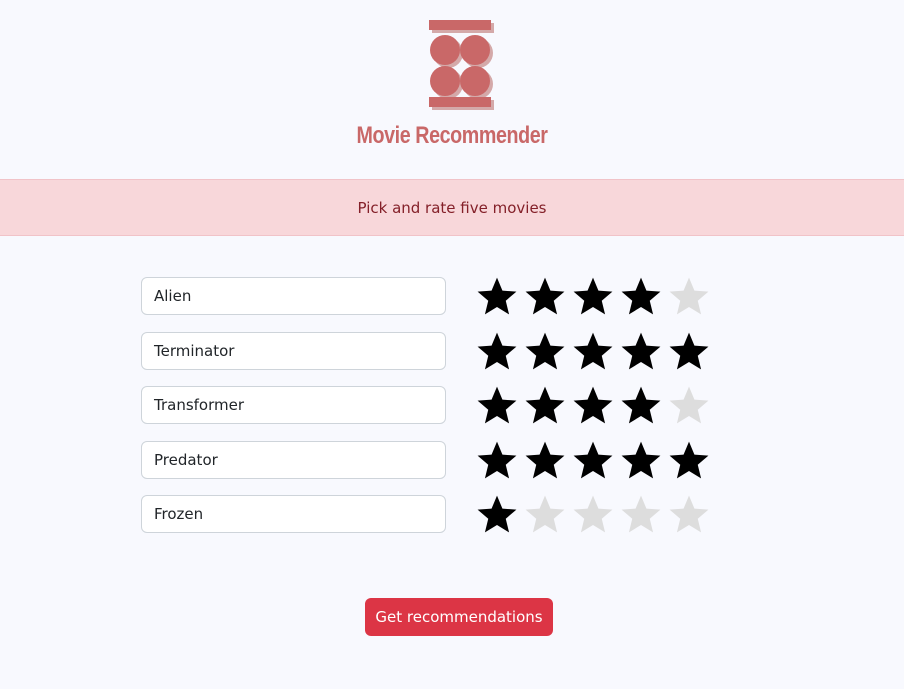  What do you see at coordinates (293, 514) in the screenshot?
I see `movie-input: Frozen` at bounding box center [293, 514].